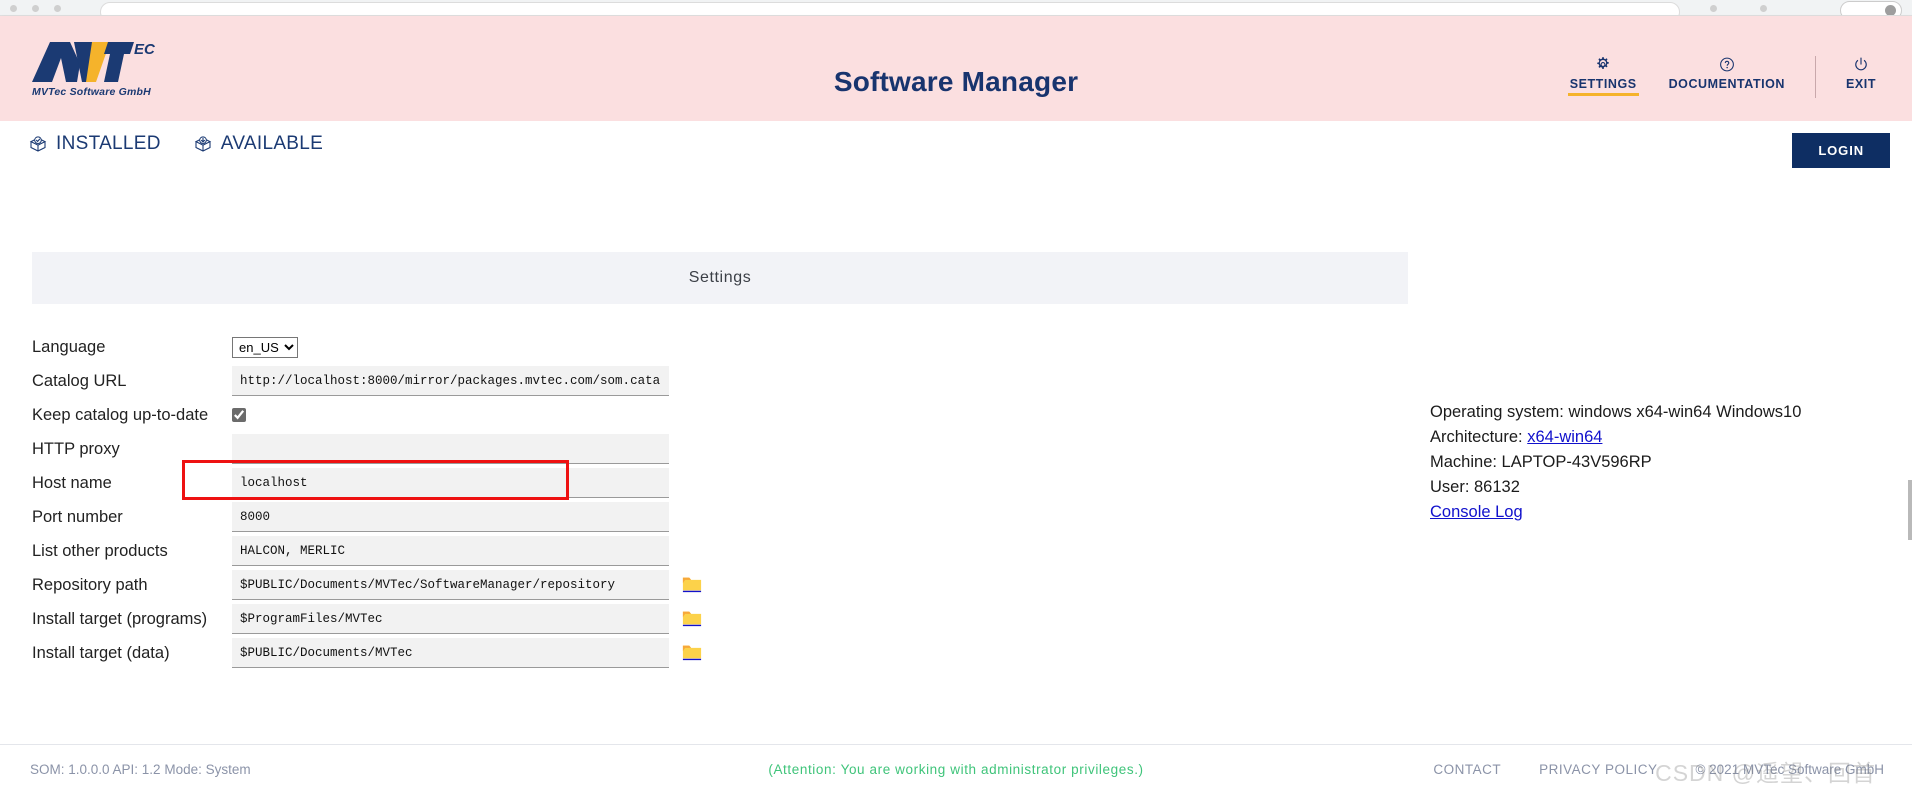  What do you see at coordinates (1861, 84) in the screenshot?
I see `header-item-exit-label: EXIT` at bounding box center [1861, 84].